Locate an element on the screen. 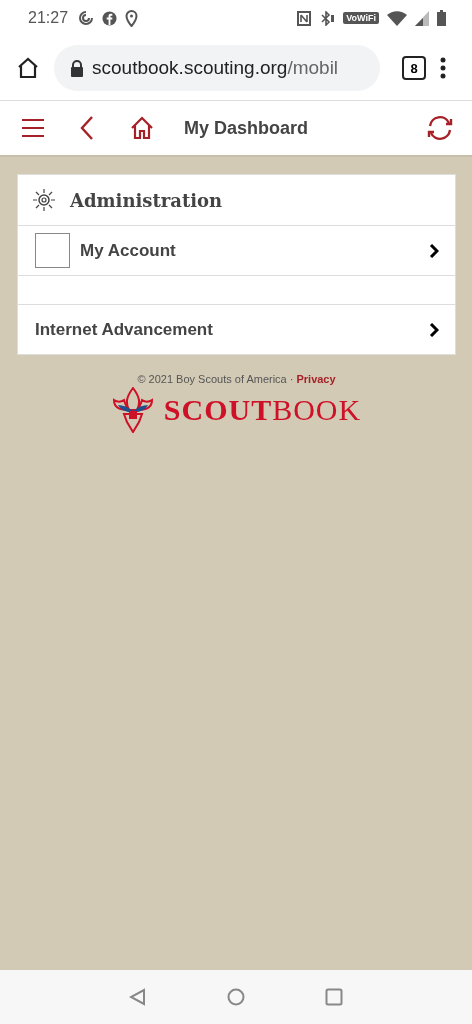 The width and height of the screenshot is (472, 1024). tab-count-button: 8 is located at coordinates (414, 68).